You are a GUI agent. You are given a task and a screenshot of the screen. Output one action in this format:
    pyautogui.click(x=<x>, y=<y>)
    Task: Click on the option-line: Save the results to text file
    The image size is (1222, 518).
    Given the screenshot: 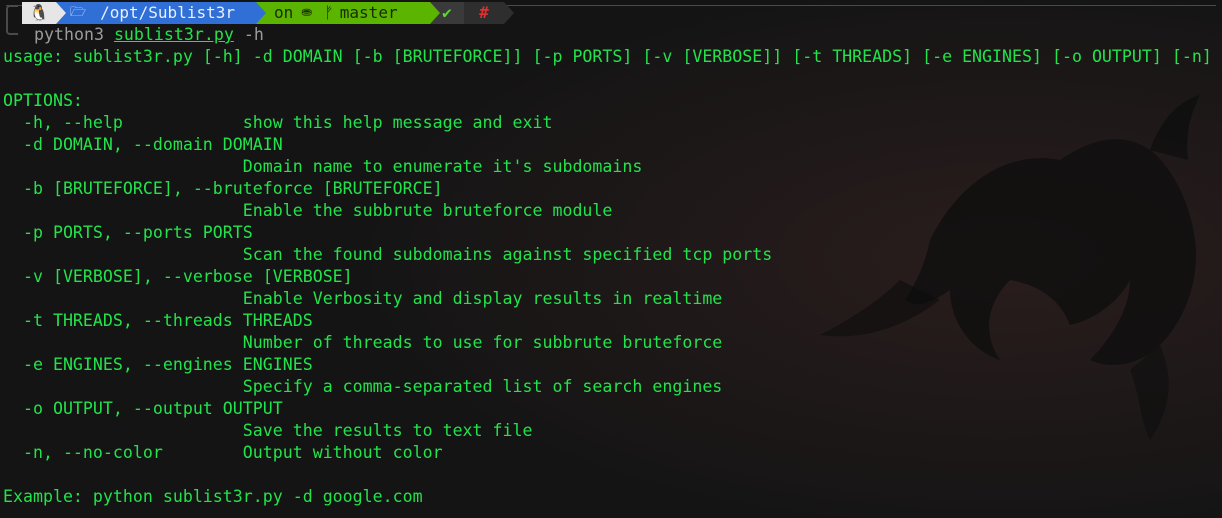 What is the action you would take?
    pyautogui.click(x=268, y=430)
    